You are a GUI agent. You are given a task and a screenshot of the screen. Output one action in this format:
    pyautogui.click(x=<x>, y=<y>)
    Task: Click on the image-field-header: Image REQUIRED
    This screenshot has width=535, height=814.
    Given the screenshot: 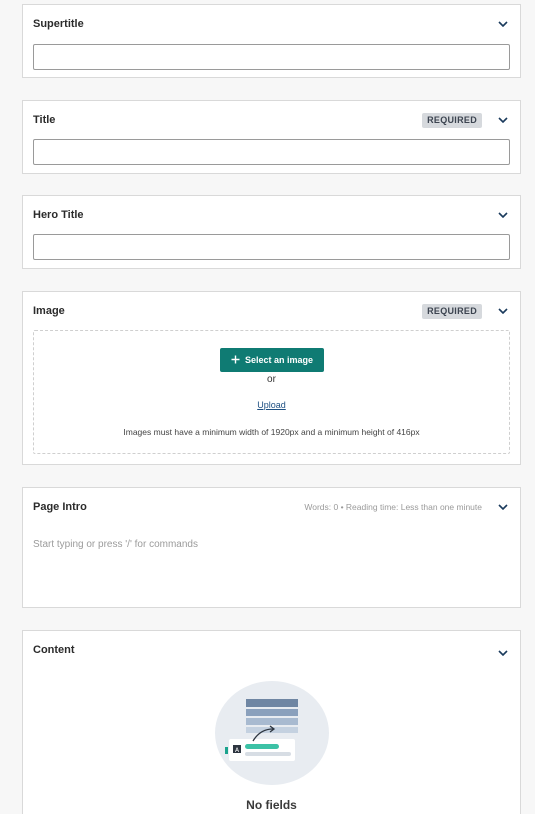 What is the action you would take?
    pyautogui.click(x=271, y=311)
    